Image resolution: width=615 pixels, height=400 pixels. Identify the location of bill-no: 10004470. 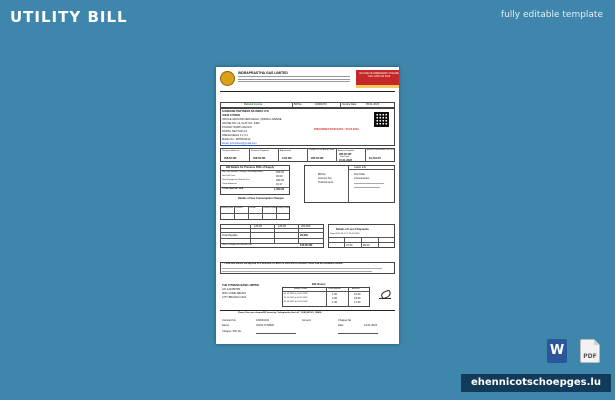
(321, 104).